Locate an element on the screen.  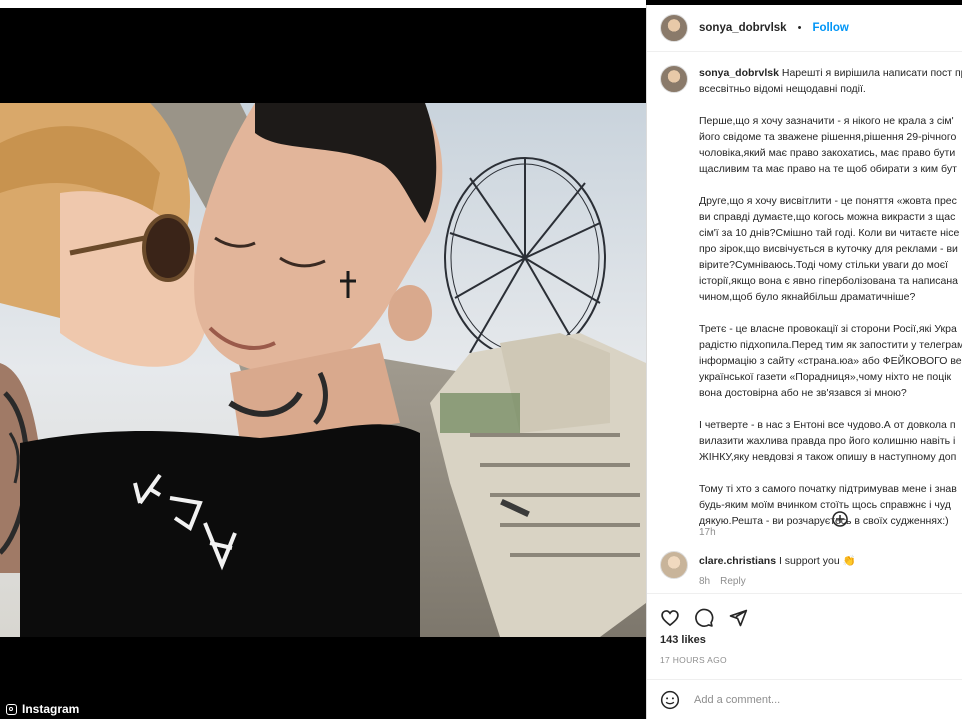
heart-icon is located at coordinates (670, 618).